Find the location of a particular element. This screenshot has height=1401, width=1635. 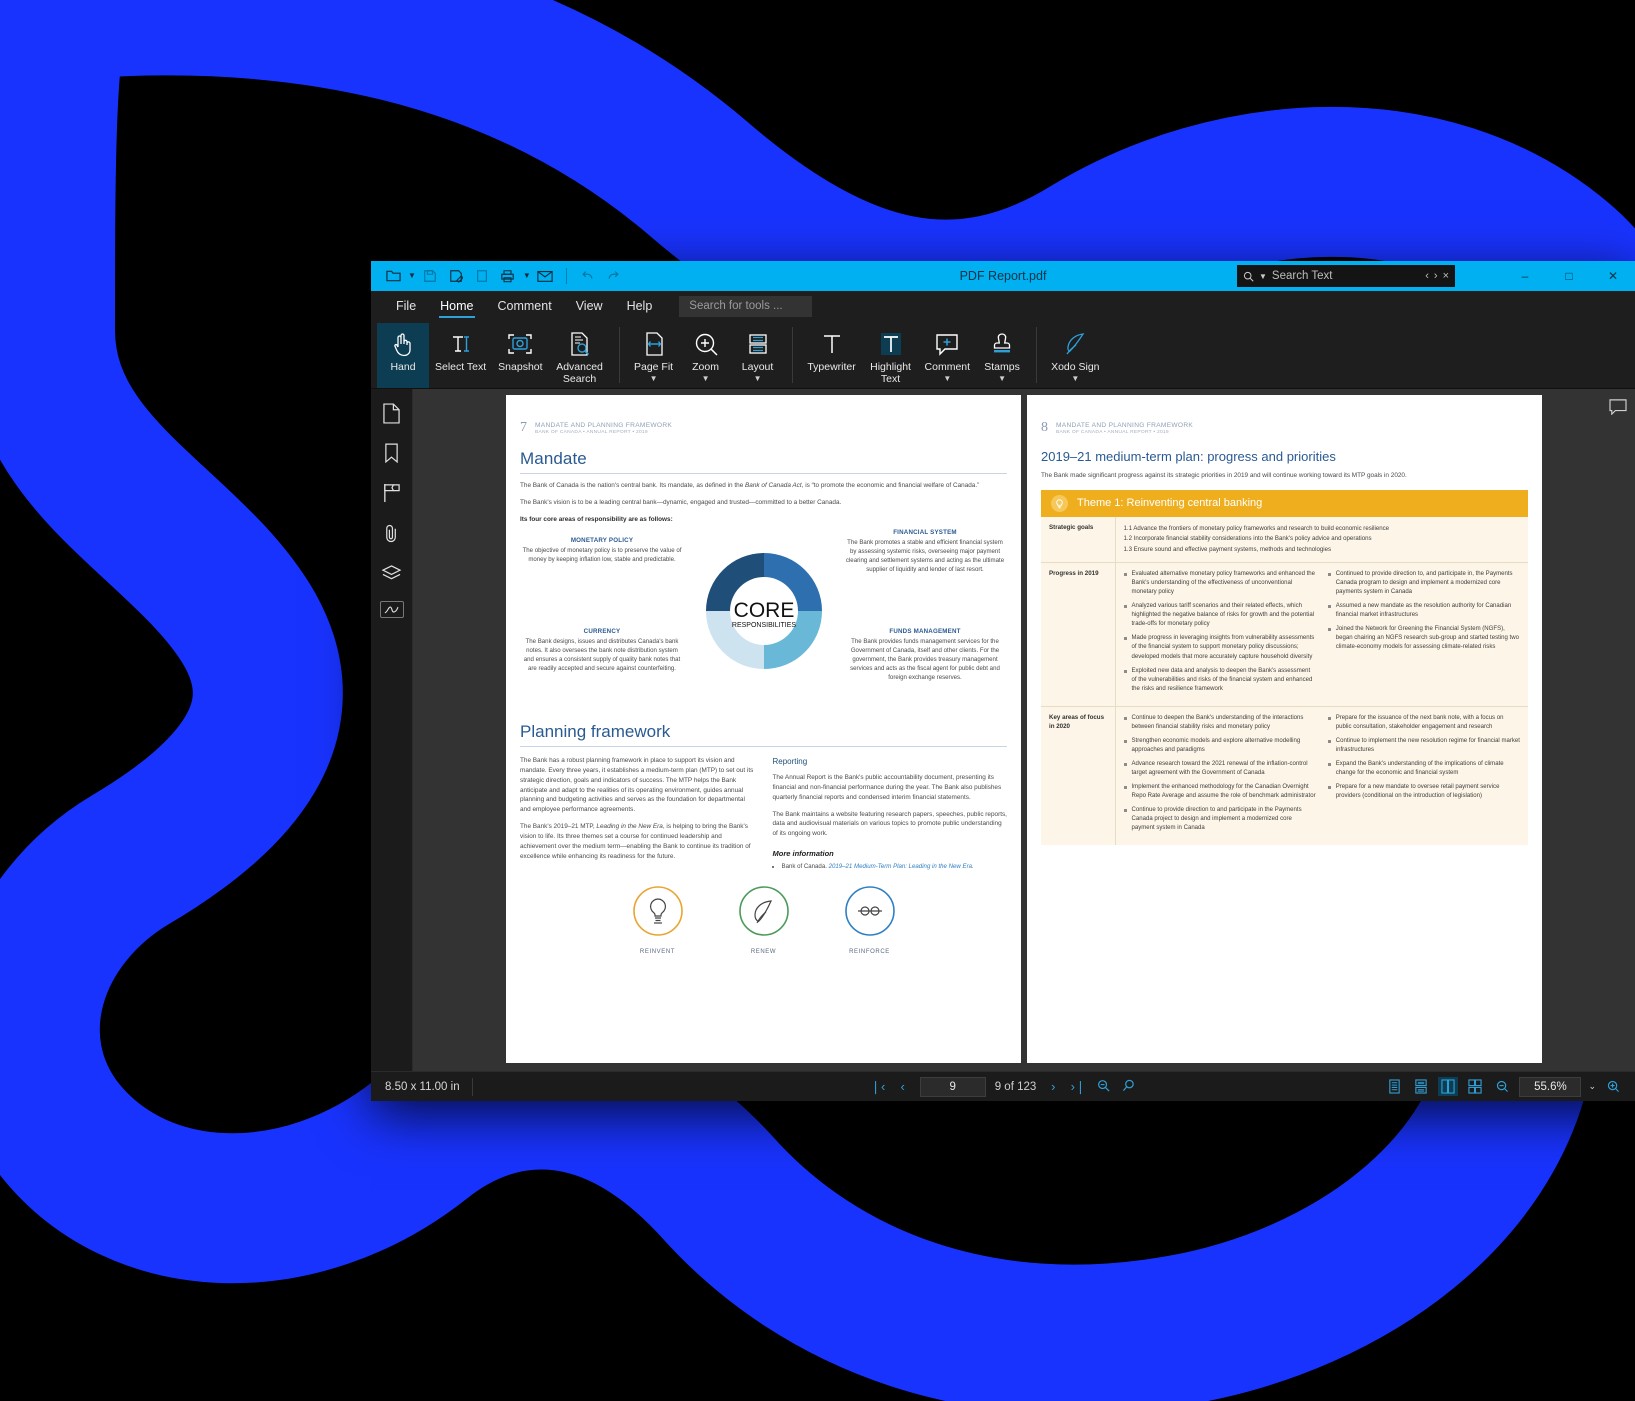

zoom-chevron-down-icon: ▼ is located at coordinates (706, 378).